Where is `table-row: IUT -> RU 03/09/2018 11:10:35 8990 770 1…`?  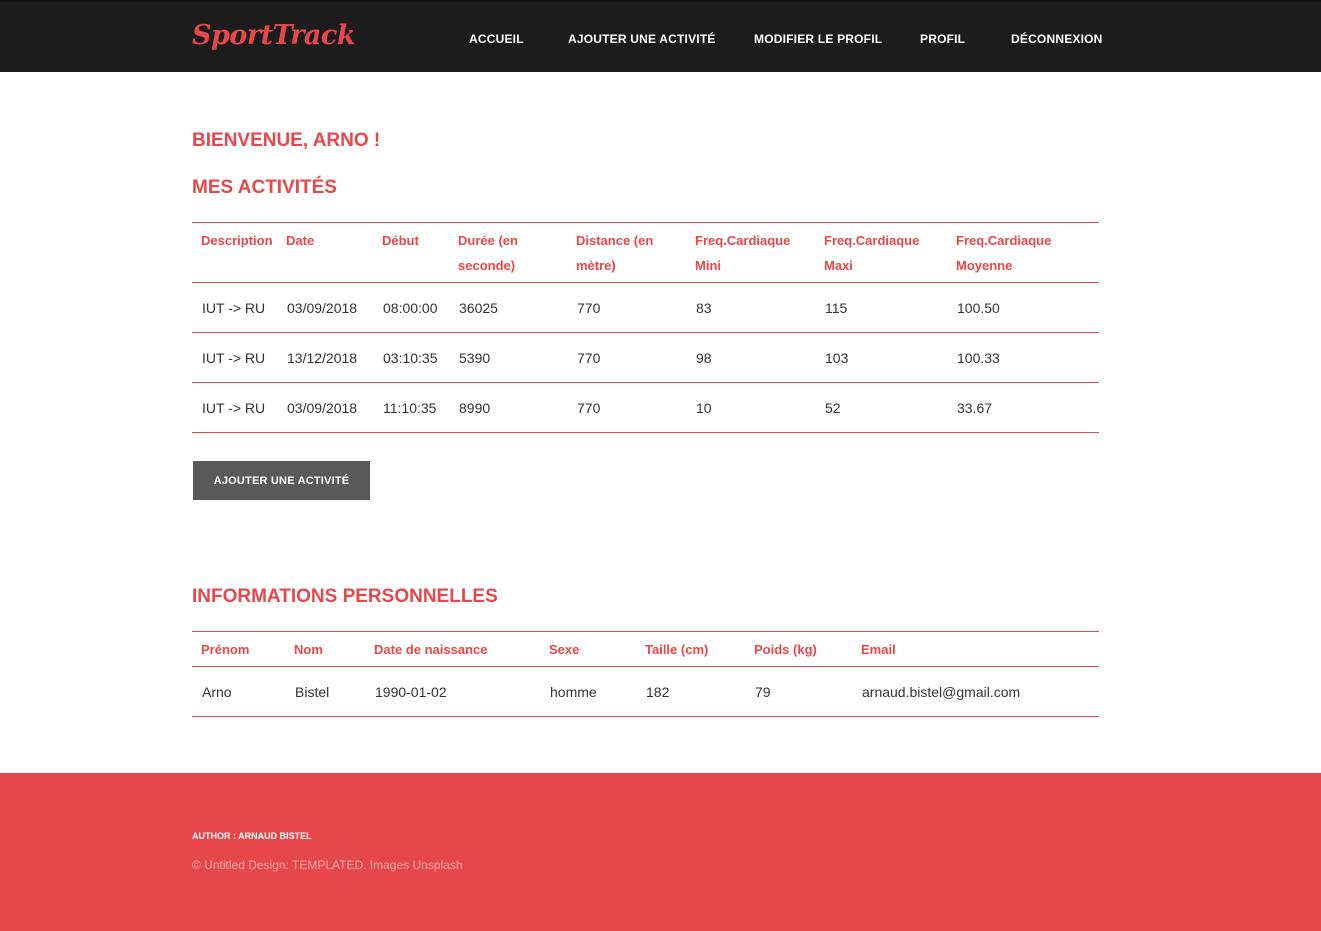 table-row: IUT -> RU 03/09/2018 11:10:35 8990 770 1… is located at coordinates (645, 407).